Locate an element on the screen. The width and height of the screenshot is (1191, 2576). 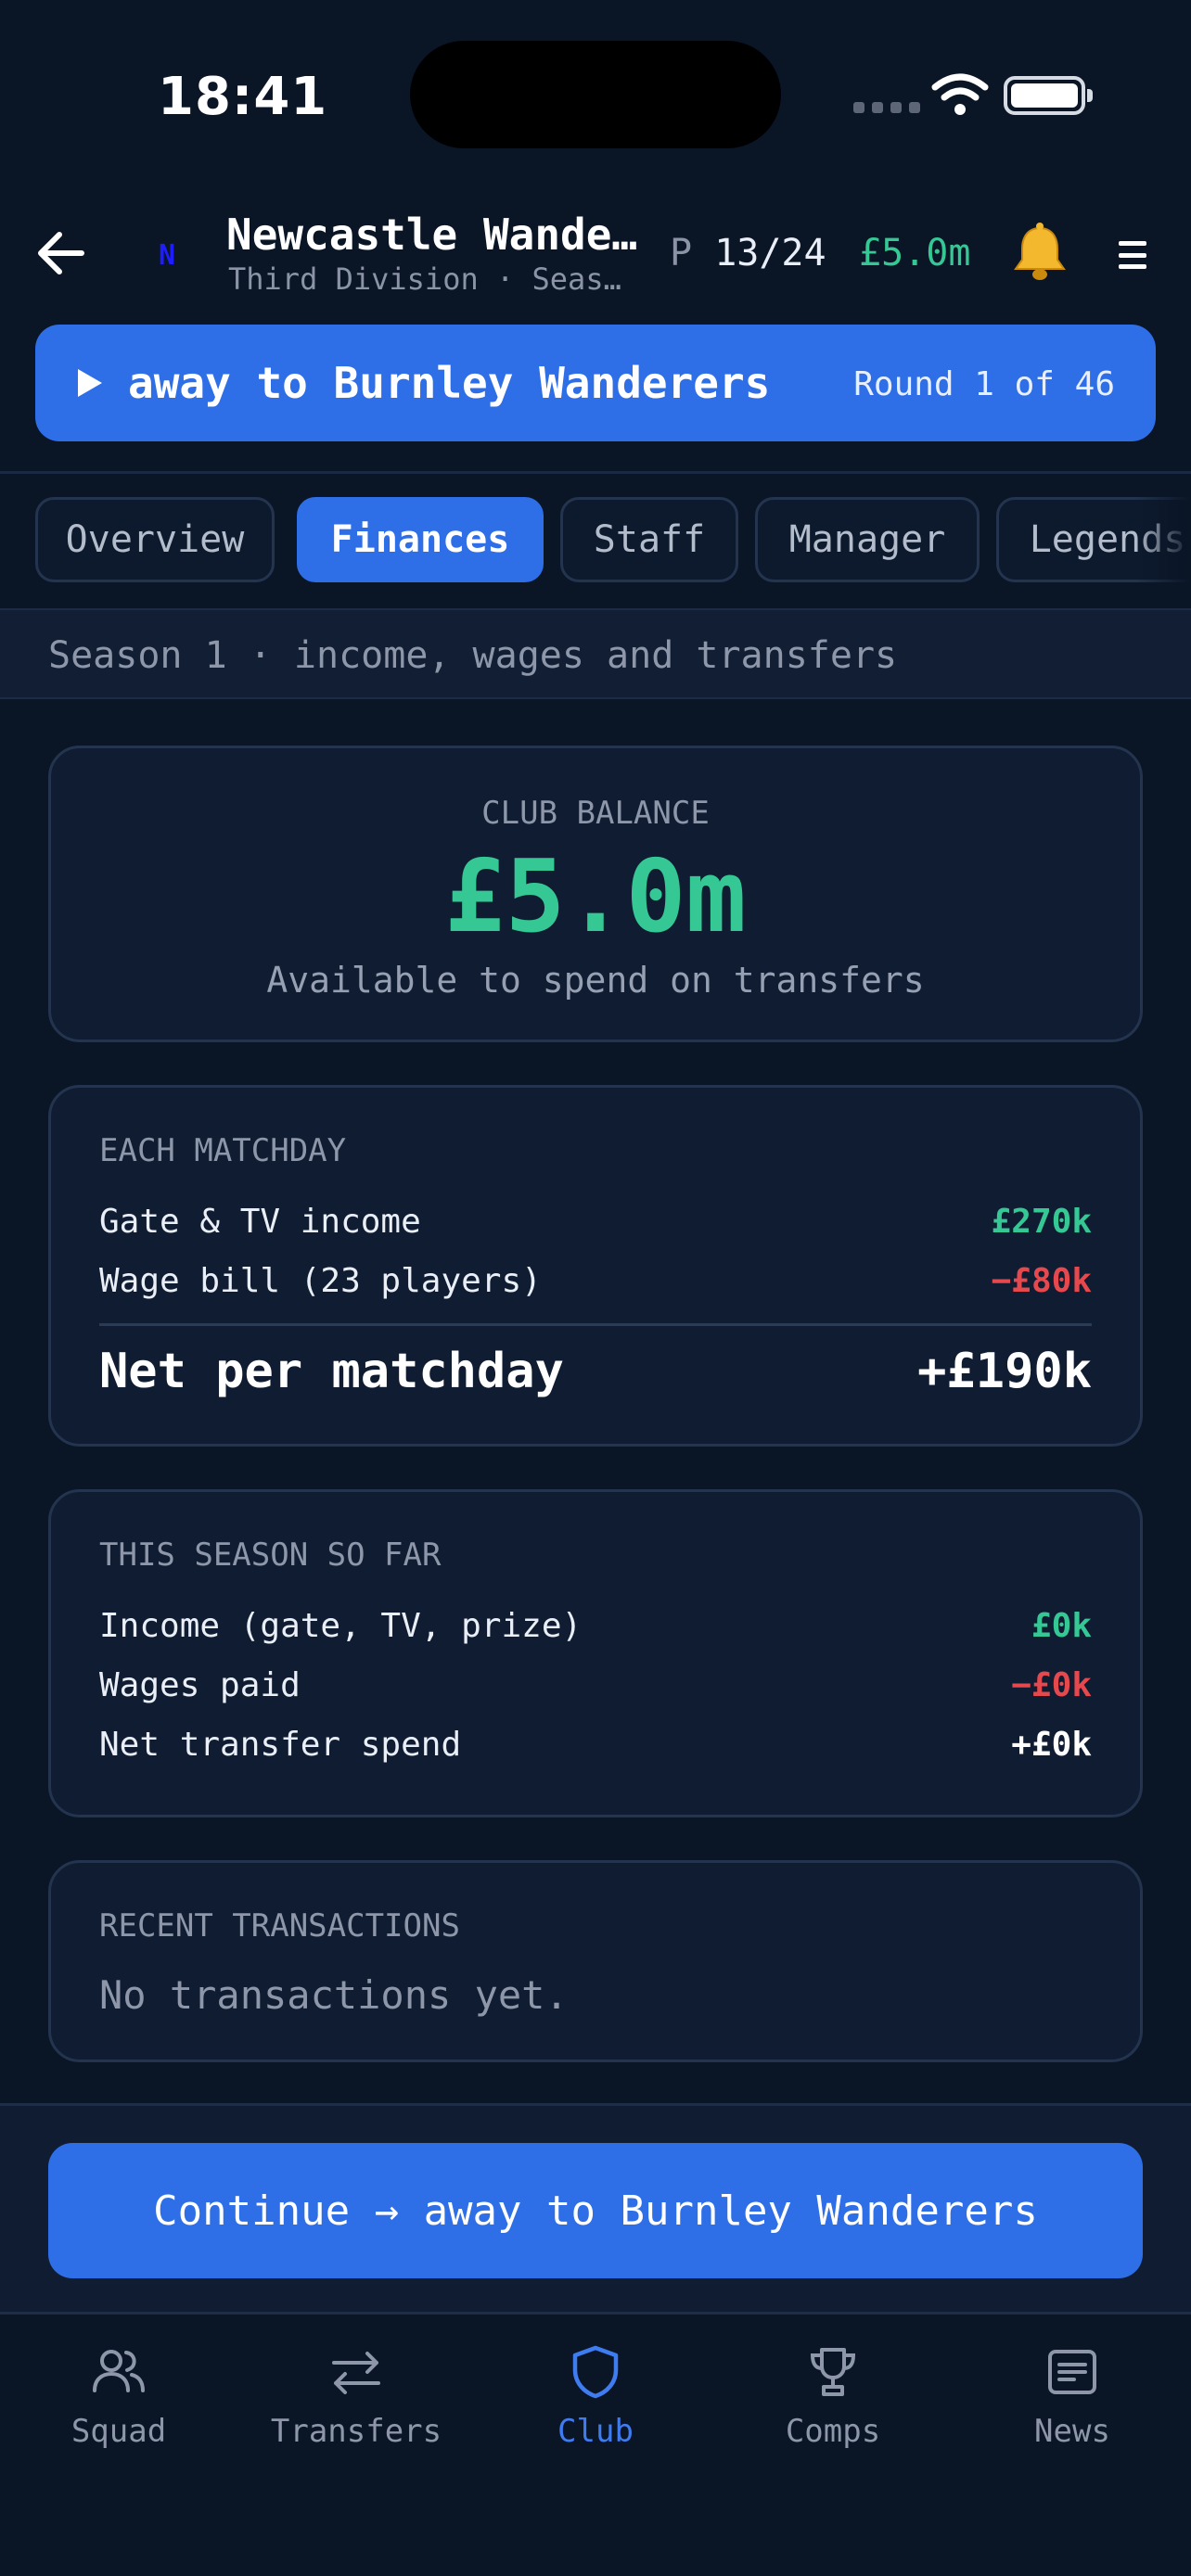
list-item: Income (gate, TV, prize) £0k is located at coordinates (595, 1626).